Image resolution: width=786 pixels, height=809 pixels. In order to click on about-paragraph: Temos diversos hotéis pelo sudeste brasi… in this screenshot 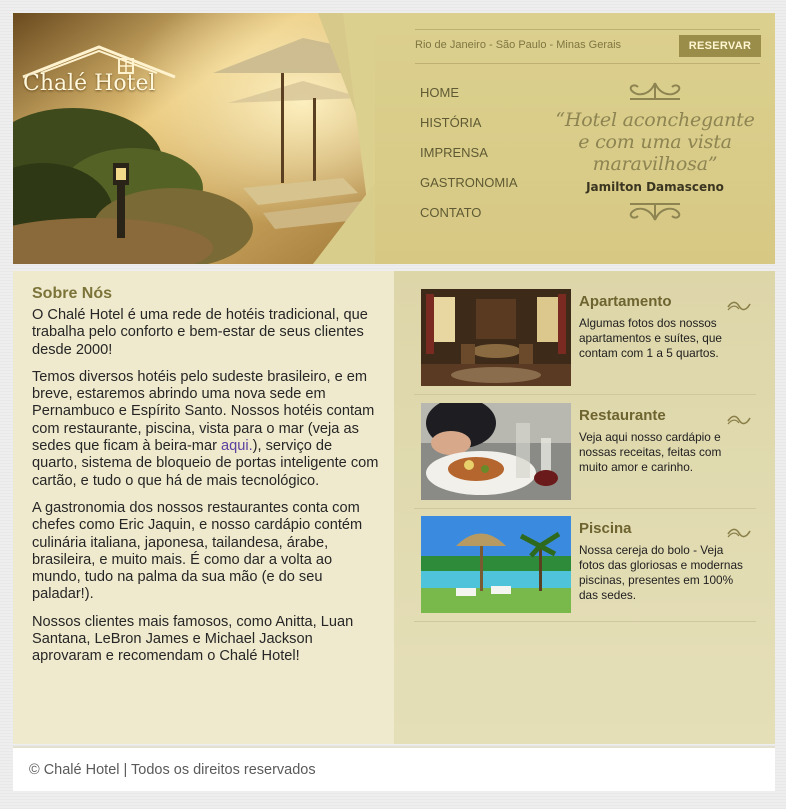, I will do `click(206, 429)`.